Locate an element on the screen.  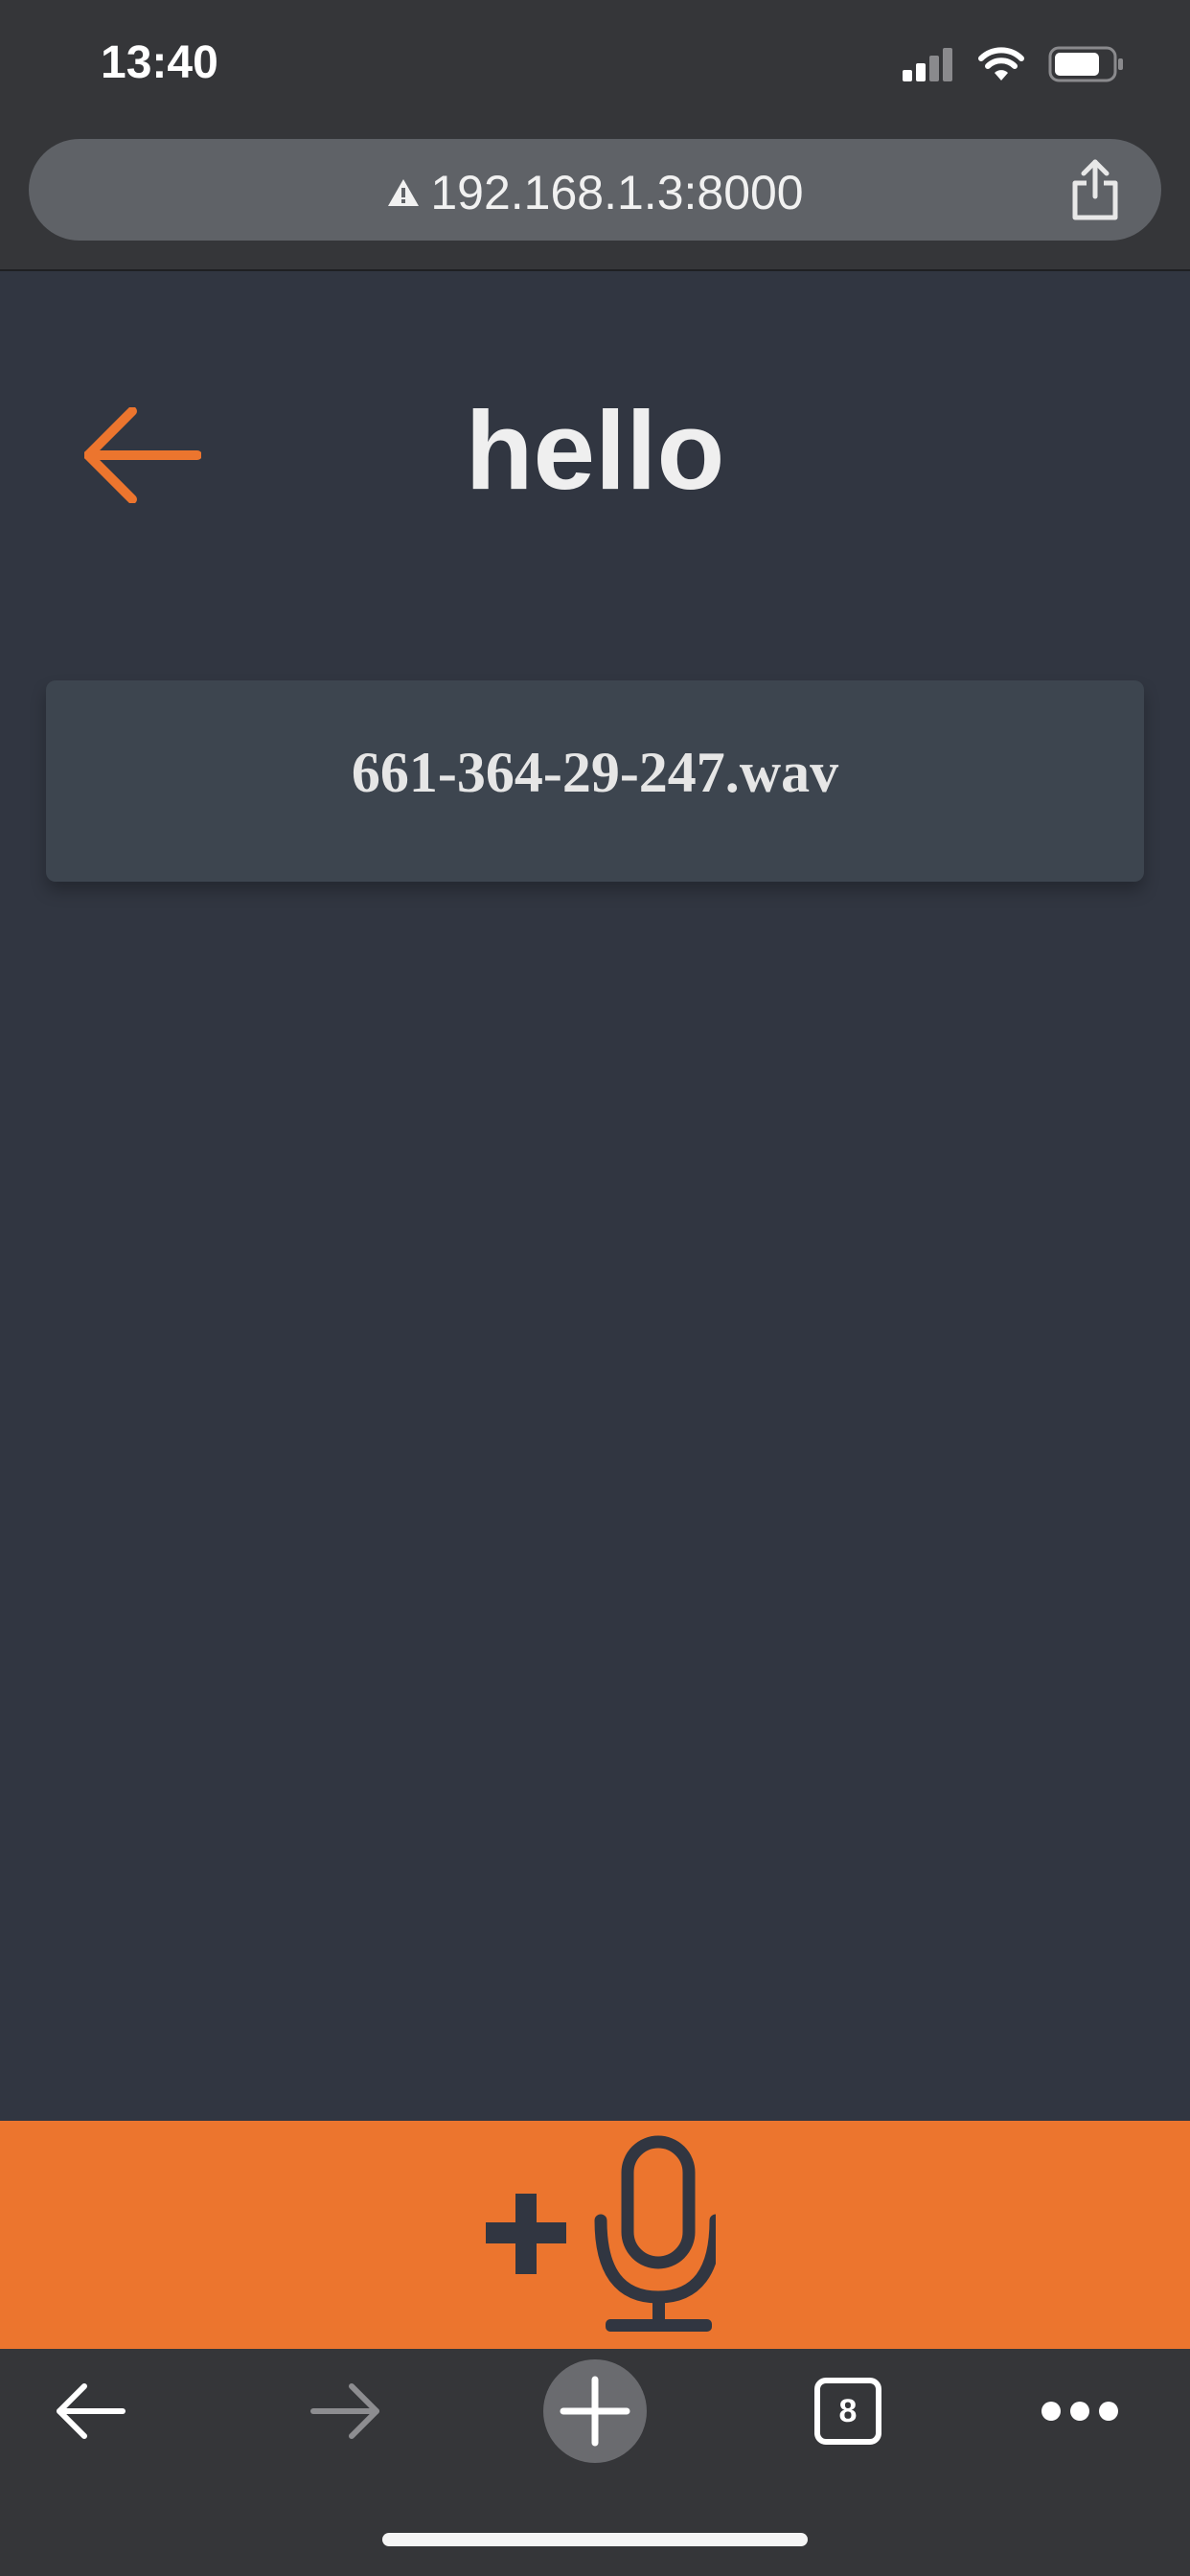
url-text: 192.168.1.3:8000 is located at coordinates (617, 193).